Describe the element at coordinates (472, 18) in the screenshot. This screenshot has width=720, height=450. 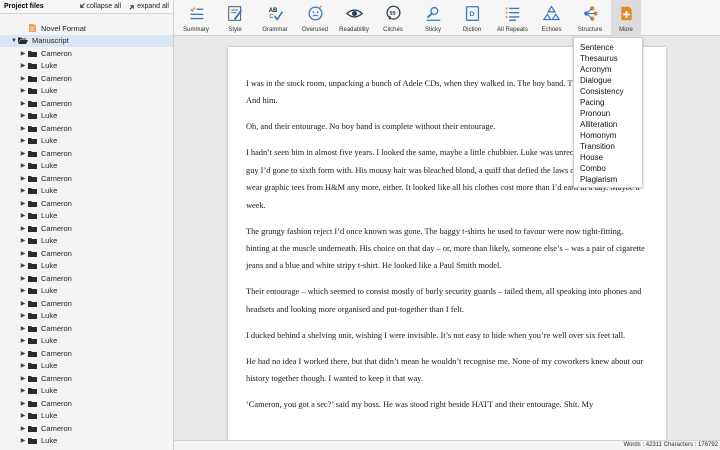
I see `tool-diction-button: D Diction` at that location.